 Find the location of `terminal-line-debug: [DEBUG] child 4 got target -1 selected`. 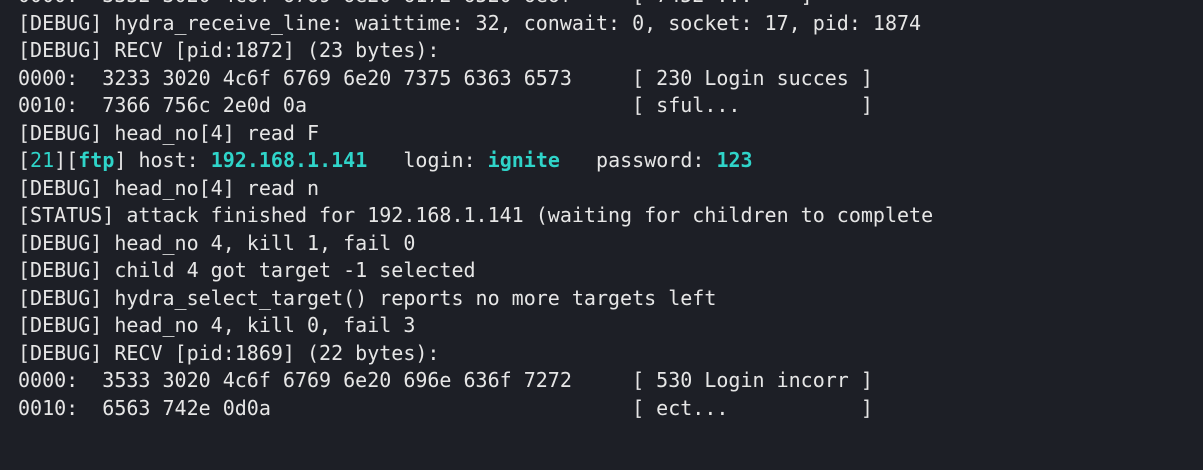

terminal-line-debug: [DEBUG] child 4 got target -1 selected is located at coordinates (247, 270).